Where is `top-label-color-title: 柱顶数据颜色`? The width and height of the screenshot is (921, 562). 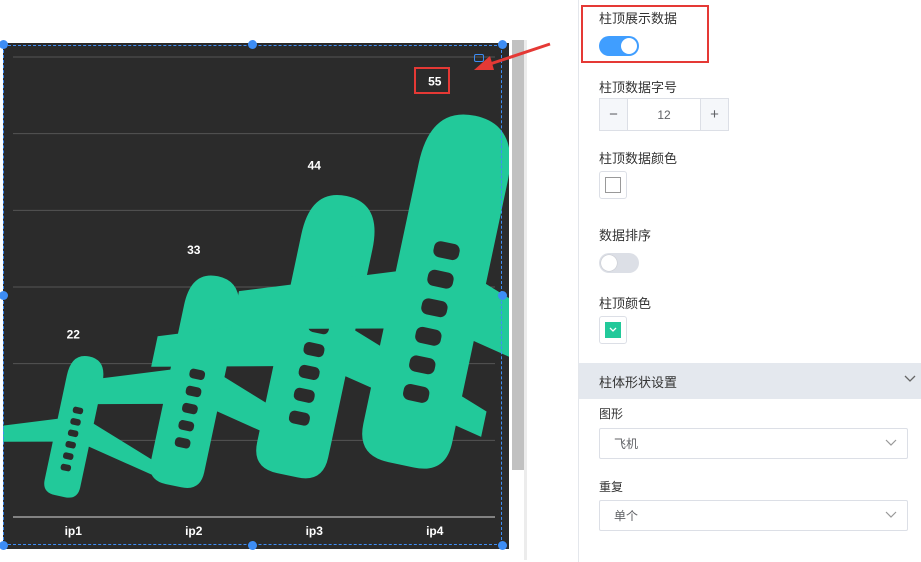 top-label-color-title: 柱顶数据颜色 is located at coordinates (638, 158).